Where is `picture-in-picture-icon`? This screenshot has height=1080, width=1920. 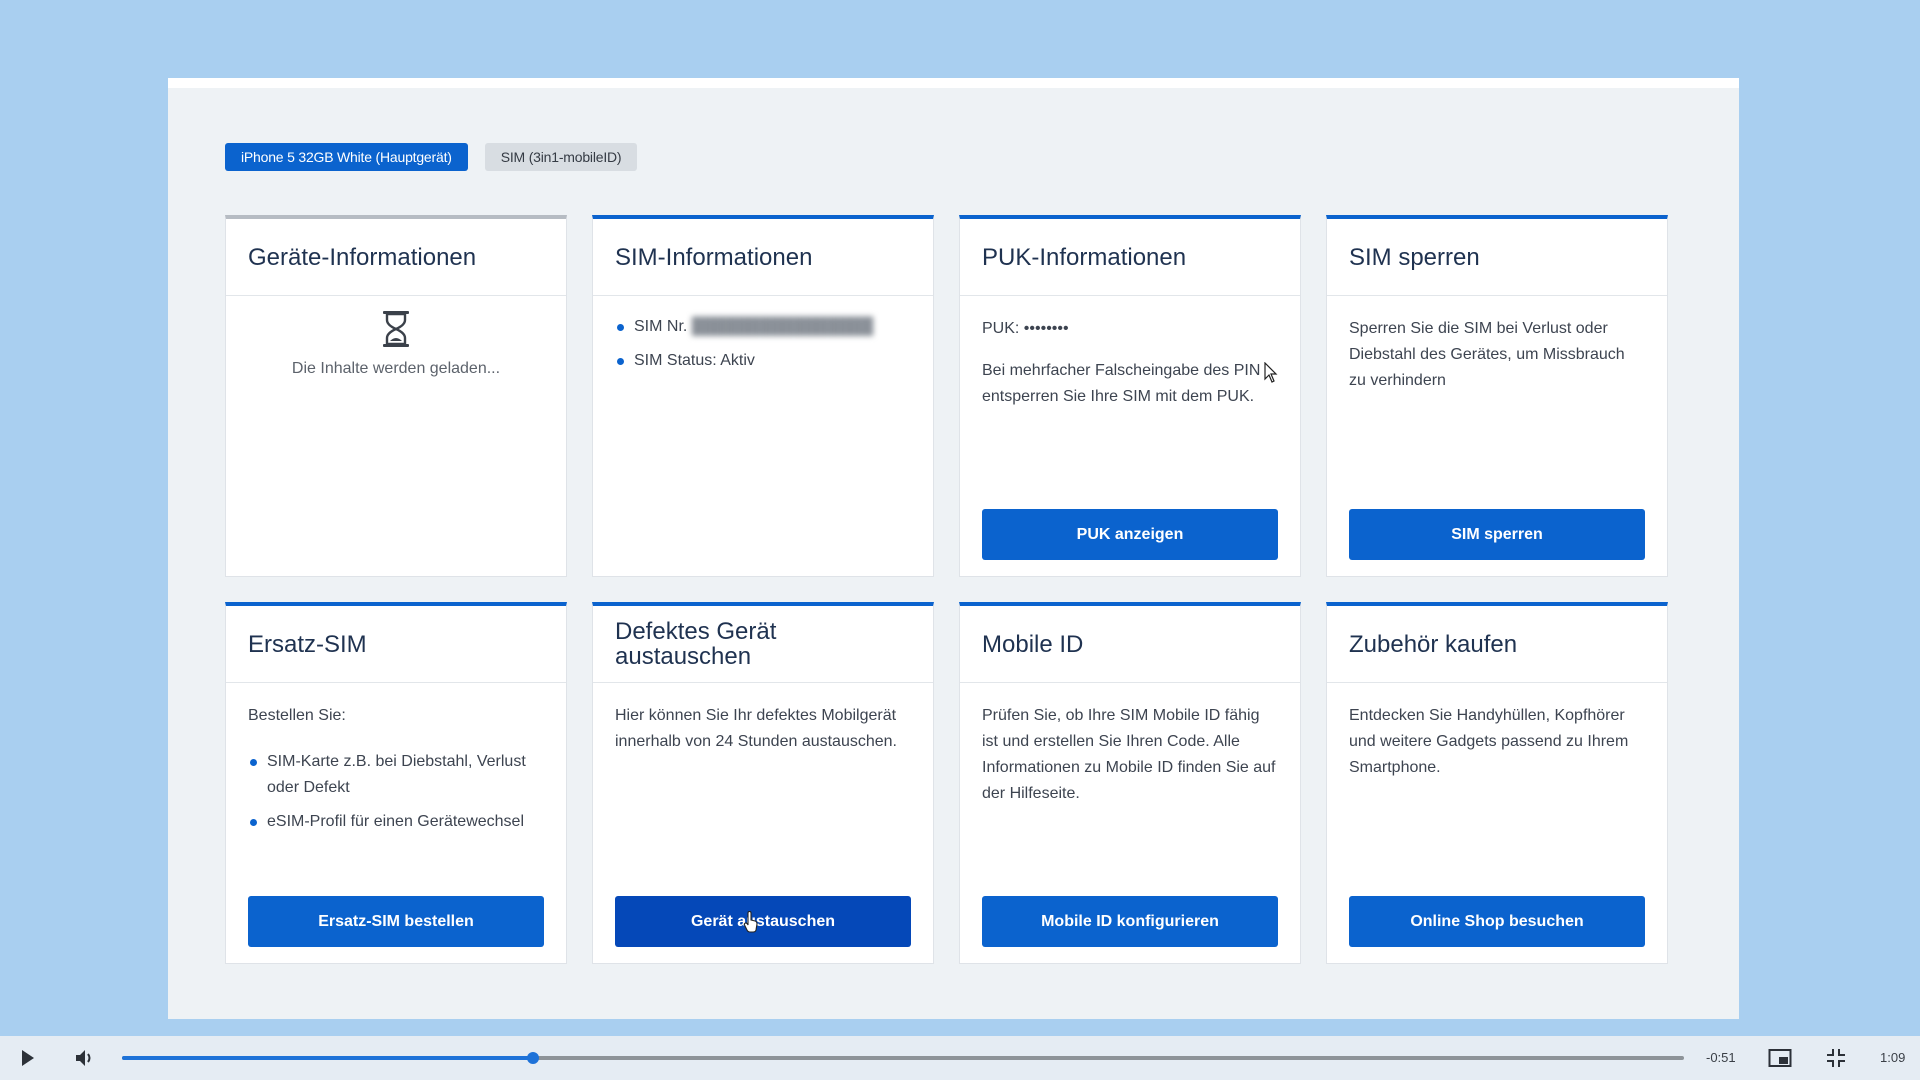
picture-in-picture-icon is located at coordinates (1780, 1058).